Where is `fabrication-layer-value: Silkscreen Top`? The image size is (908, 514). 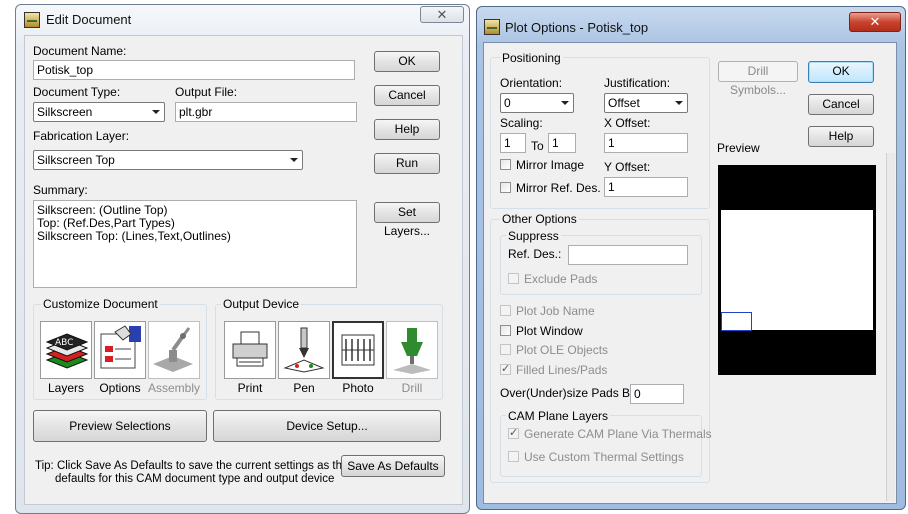
fabrication-layer-value: Silkscreen Top is located at coordinates (76, 160).